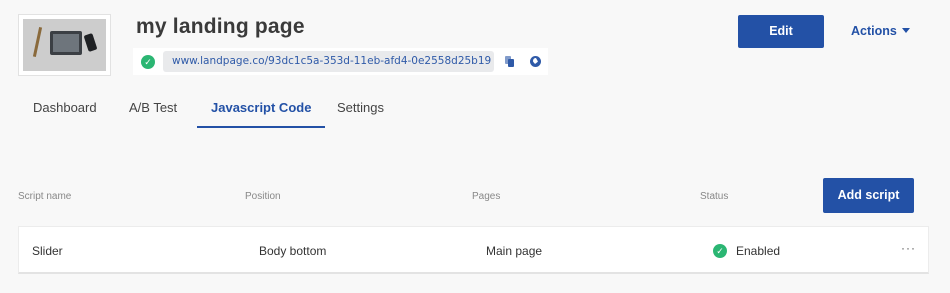 The width and height of the screenshot is (950, 293). I want to click on thumbnail-pen, so click(37, 42).